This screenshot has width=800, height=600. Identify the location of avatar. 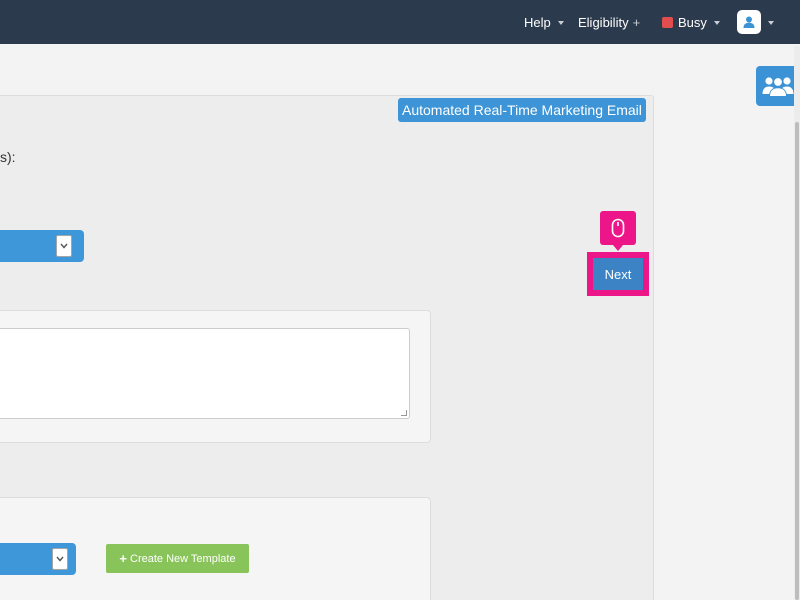
(749, 22).